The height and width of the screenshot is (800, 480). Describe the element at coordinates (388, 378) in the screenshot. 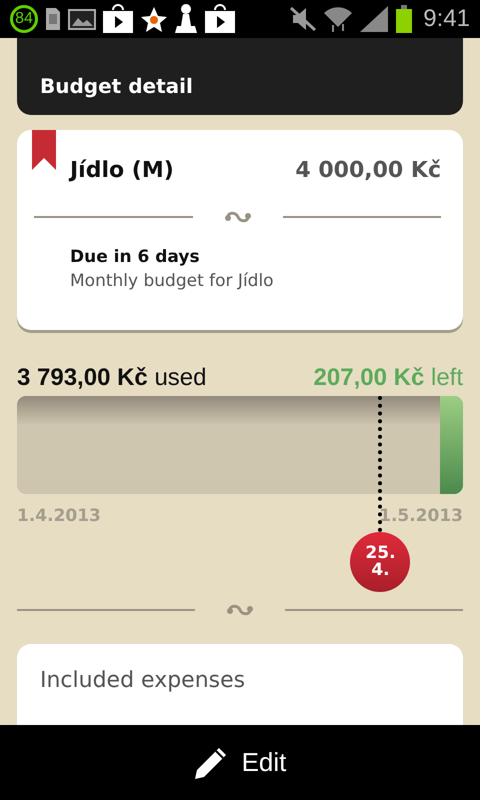

I see `left-amount: 207,00 Kč left` at that location.